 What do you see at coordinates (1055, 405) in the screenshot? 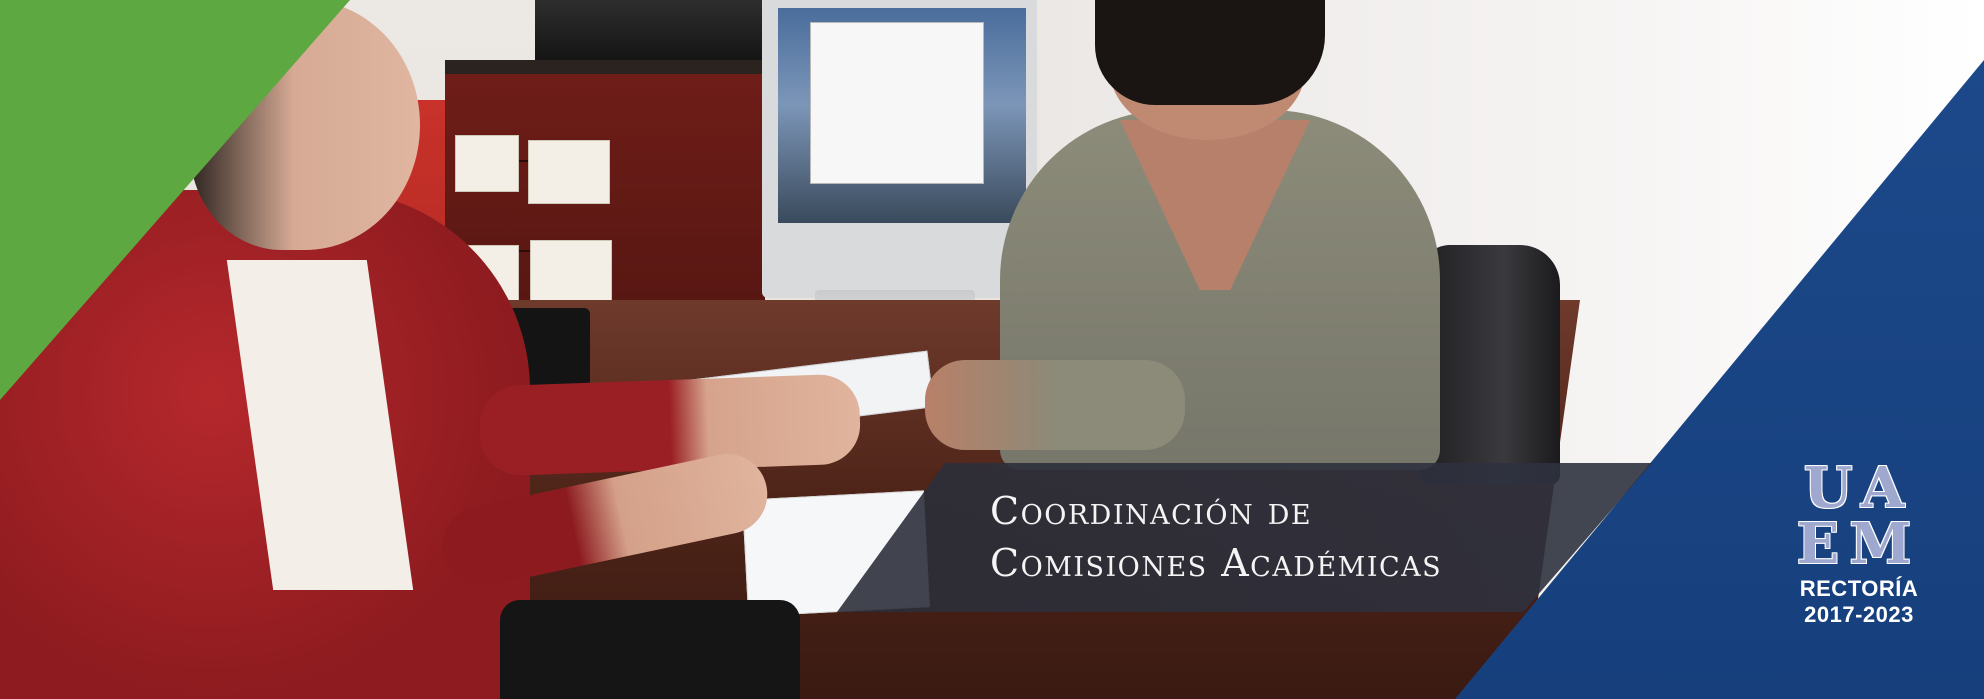
I see `person-right-arm` at bounding box center [1055, 405].